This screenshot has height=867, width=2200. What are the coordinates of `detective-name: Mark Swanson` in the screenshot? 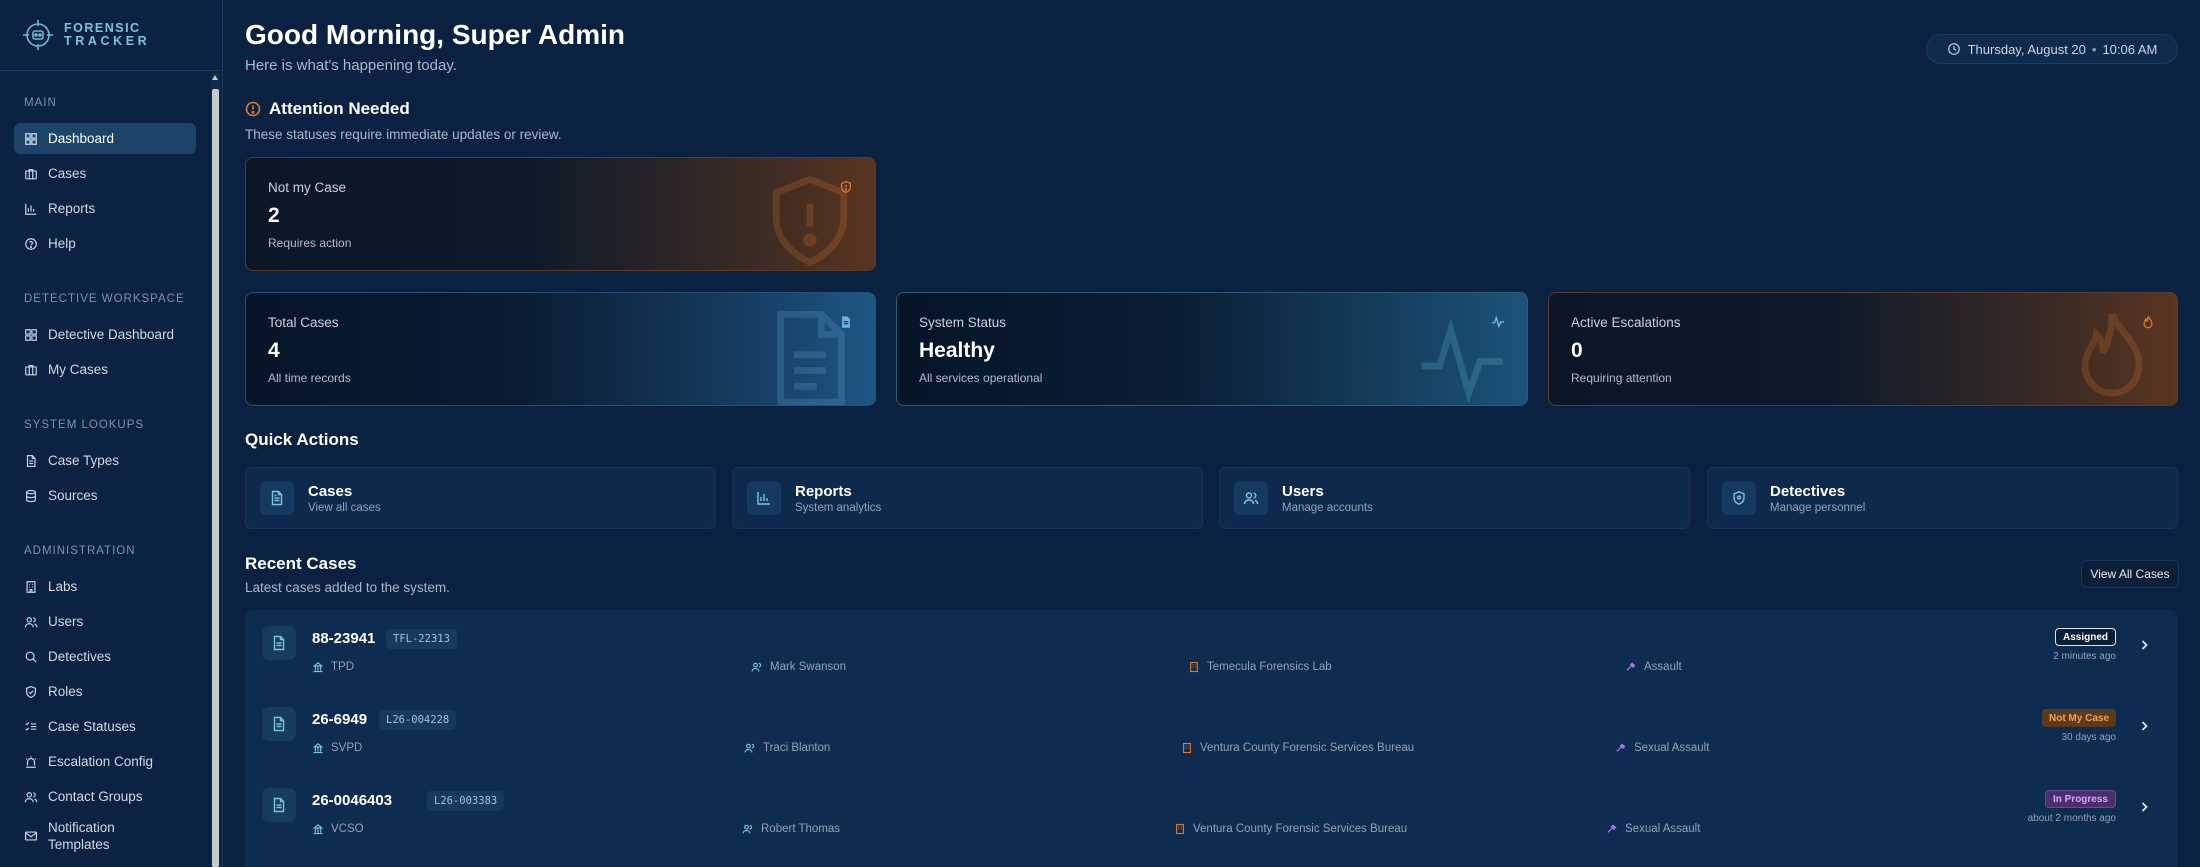 It's located at (808, 667).